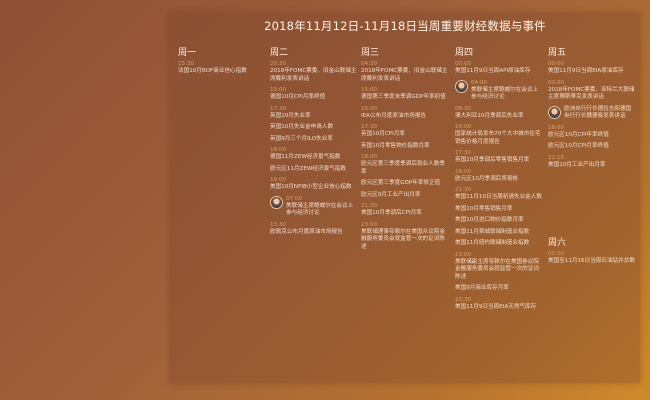 The image size is (650, 400). Describe the element at coordinates (557, 243) in the screenshot. I see `day-label: 周六` at that location.